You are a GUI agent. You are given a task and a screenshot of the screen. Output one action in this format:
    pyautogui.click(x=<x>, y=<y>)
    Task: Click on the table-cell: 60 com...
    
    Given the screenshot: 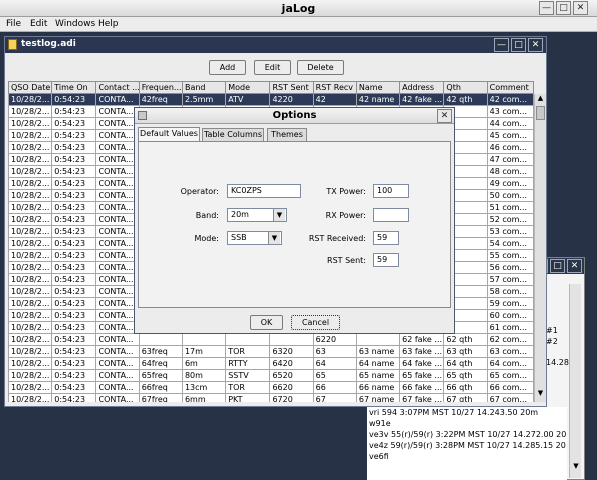 What is the action you would take?
    pyautogui.click(x=510, y=315)
    